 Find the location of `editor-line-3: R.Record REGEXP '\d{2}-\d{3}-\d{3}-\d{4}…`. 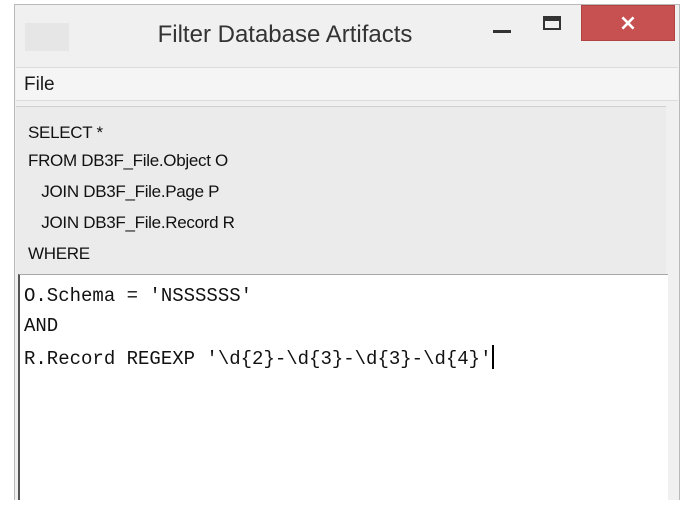

editor-line-3: R.Record REGEXP '\d{2}-\d{3}-\d{3}-\d{4}… is located at coordinates (259, 357).